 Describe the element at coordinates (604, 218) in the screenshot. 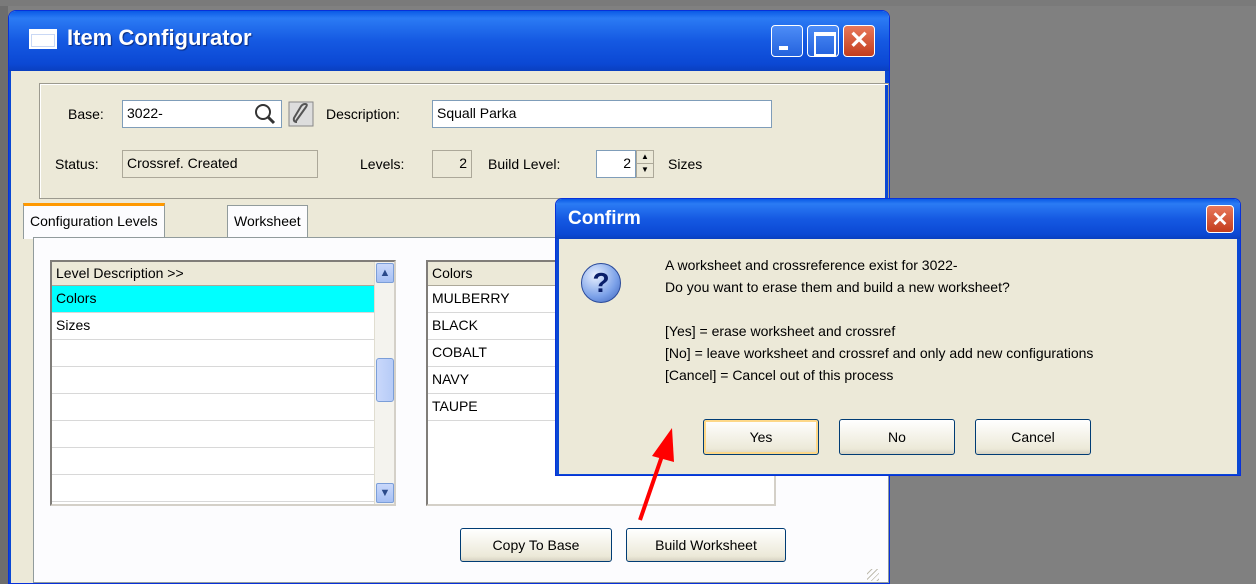

I see `dialog-title: Confirm` at that location.